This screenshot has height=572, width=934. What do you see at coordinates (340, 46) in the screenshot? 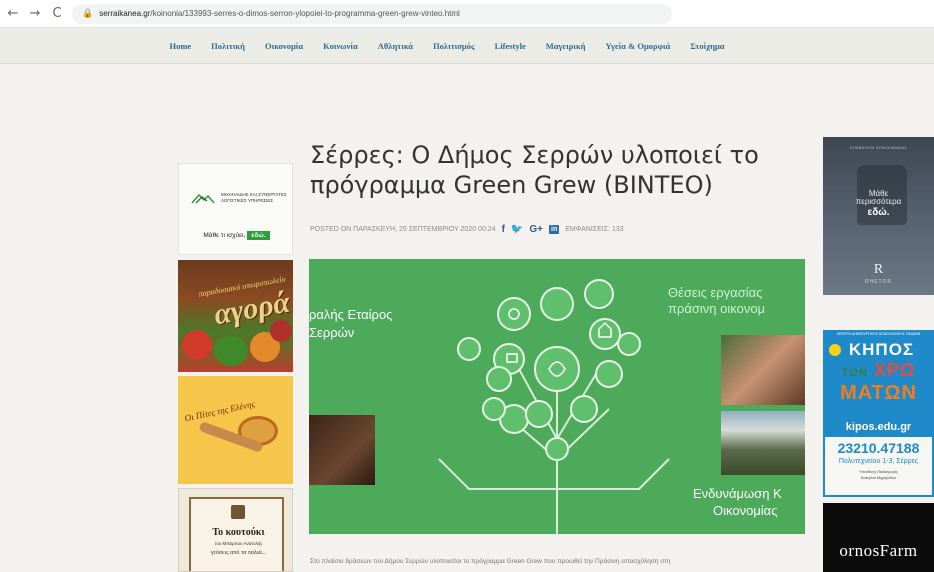
I see `nav-item-koinonia: Κοινωνία` at bounding box center [340, 46].